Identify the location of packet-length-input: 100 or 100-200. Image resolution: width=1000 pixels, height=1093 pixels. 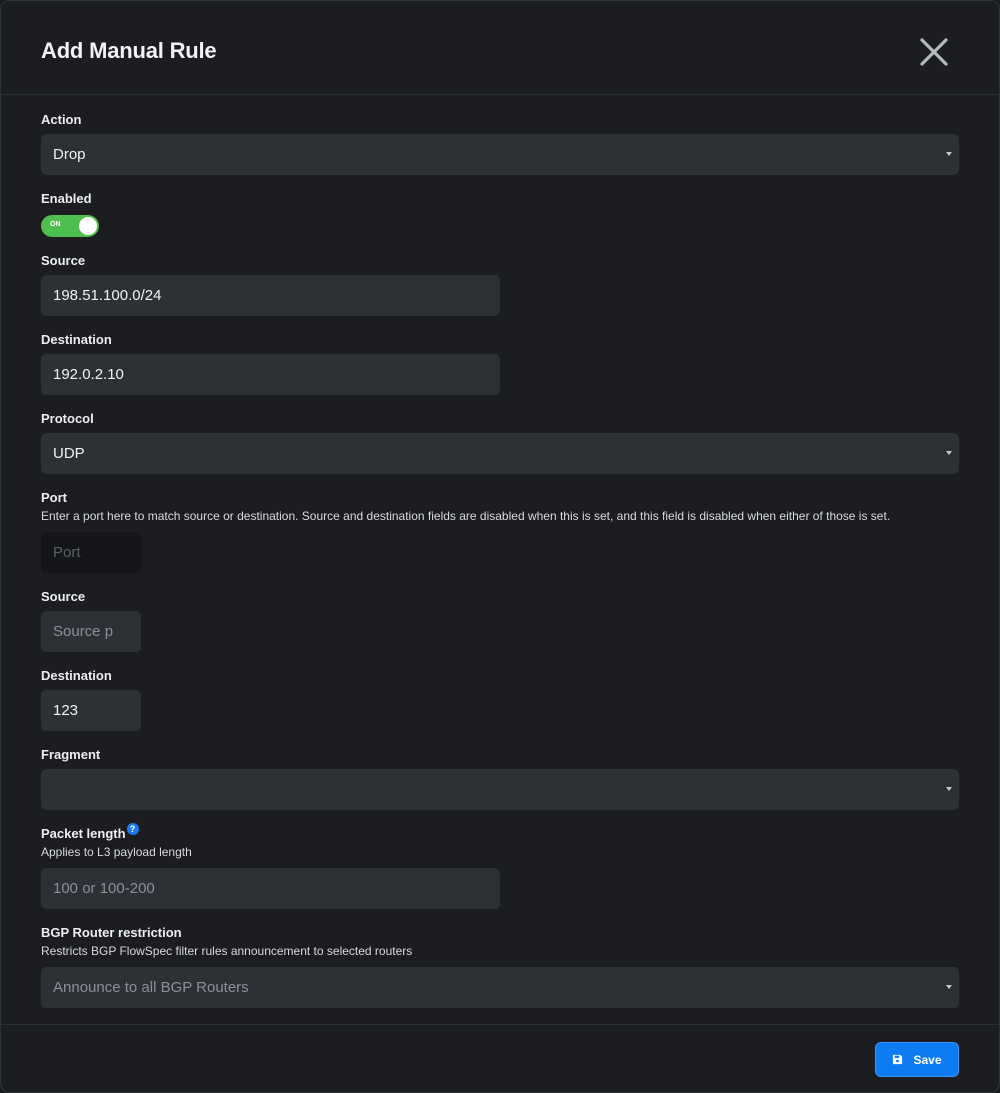
(270, 888).